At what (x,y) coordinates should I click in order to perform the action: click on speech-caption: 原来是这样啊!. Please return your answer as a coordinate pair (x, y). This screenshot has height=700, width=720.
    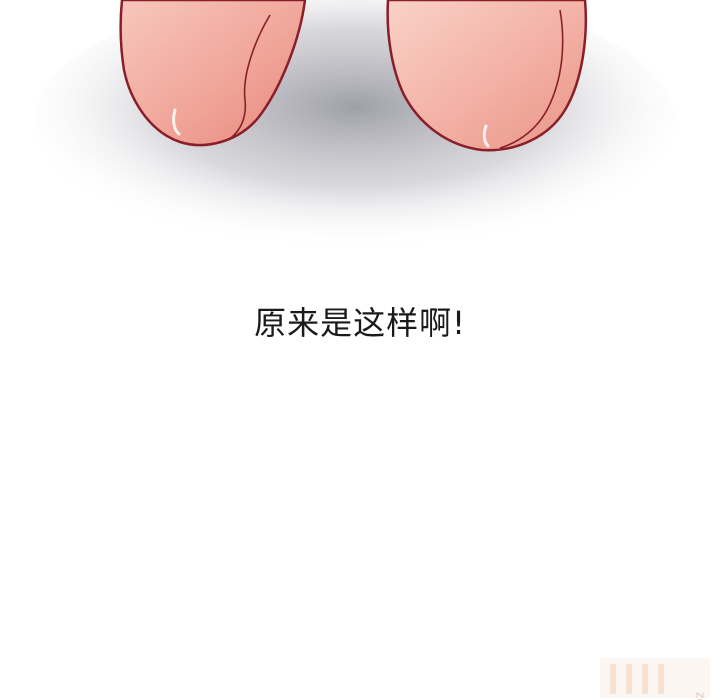
    Looking at the image, I should click on (360, 323).